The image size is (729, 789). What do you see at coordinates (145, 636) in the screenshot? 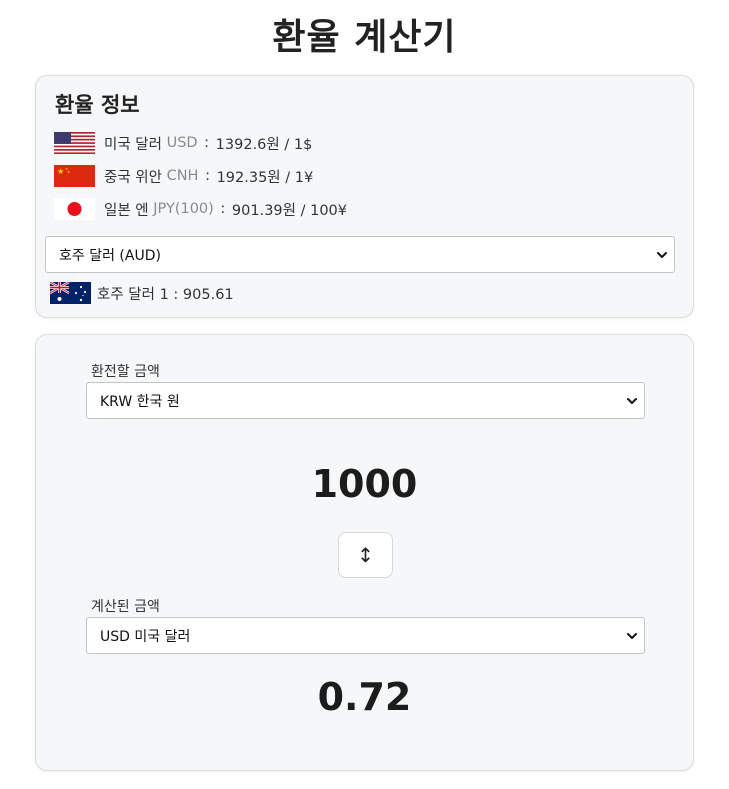
I see `to-currency-value: USD 미국 달러` at bounding box center [145, 636].